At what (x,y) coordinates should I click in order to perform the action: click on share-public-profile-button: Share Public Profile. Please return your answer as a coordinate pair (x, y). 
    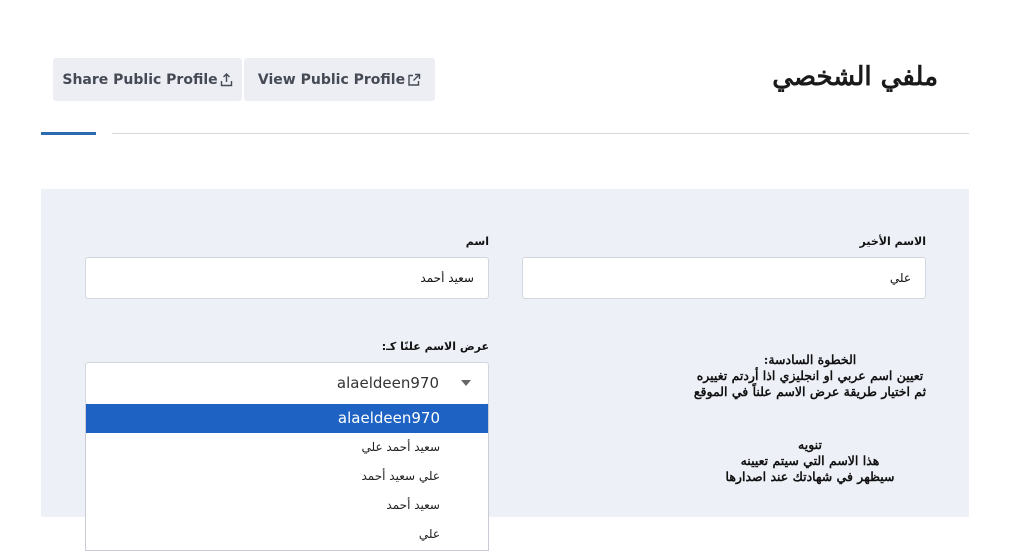
    Looking at the image, I should click on (147, 79).